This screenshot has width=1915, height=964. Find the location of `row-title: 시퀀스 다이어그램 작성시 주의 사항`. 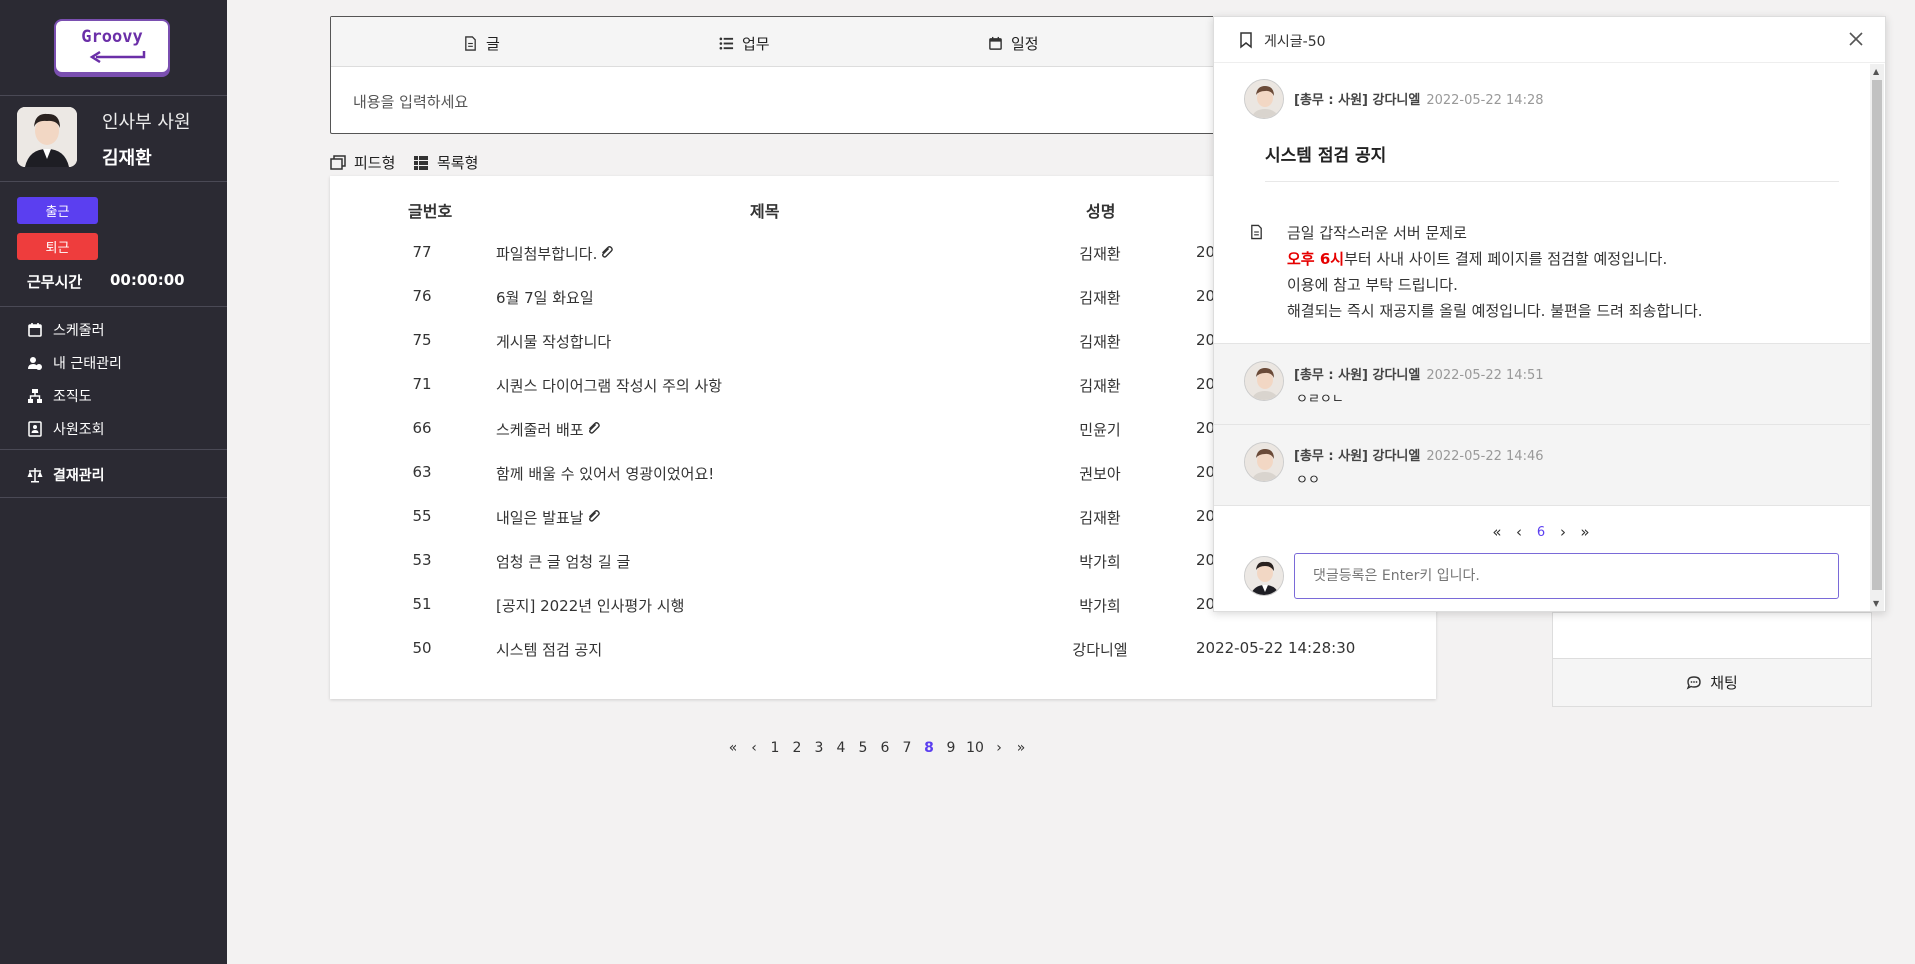

row-title: 시퀀스 다이어그램 작성시 주의 사항 is located at coordinates (609, 385).